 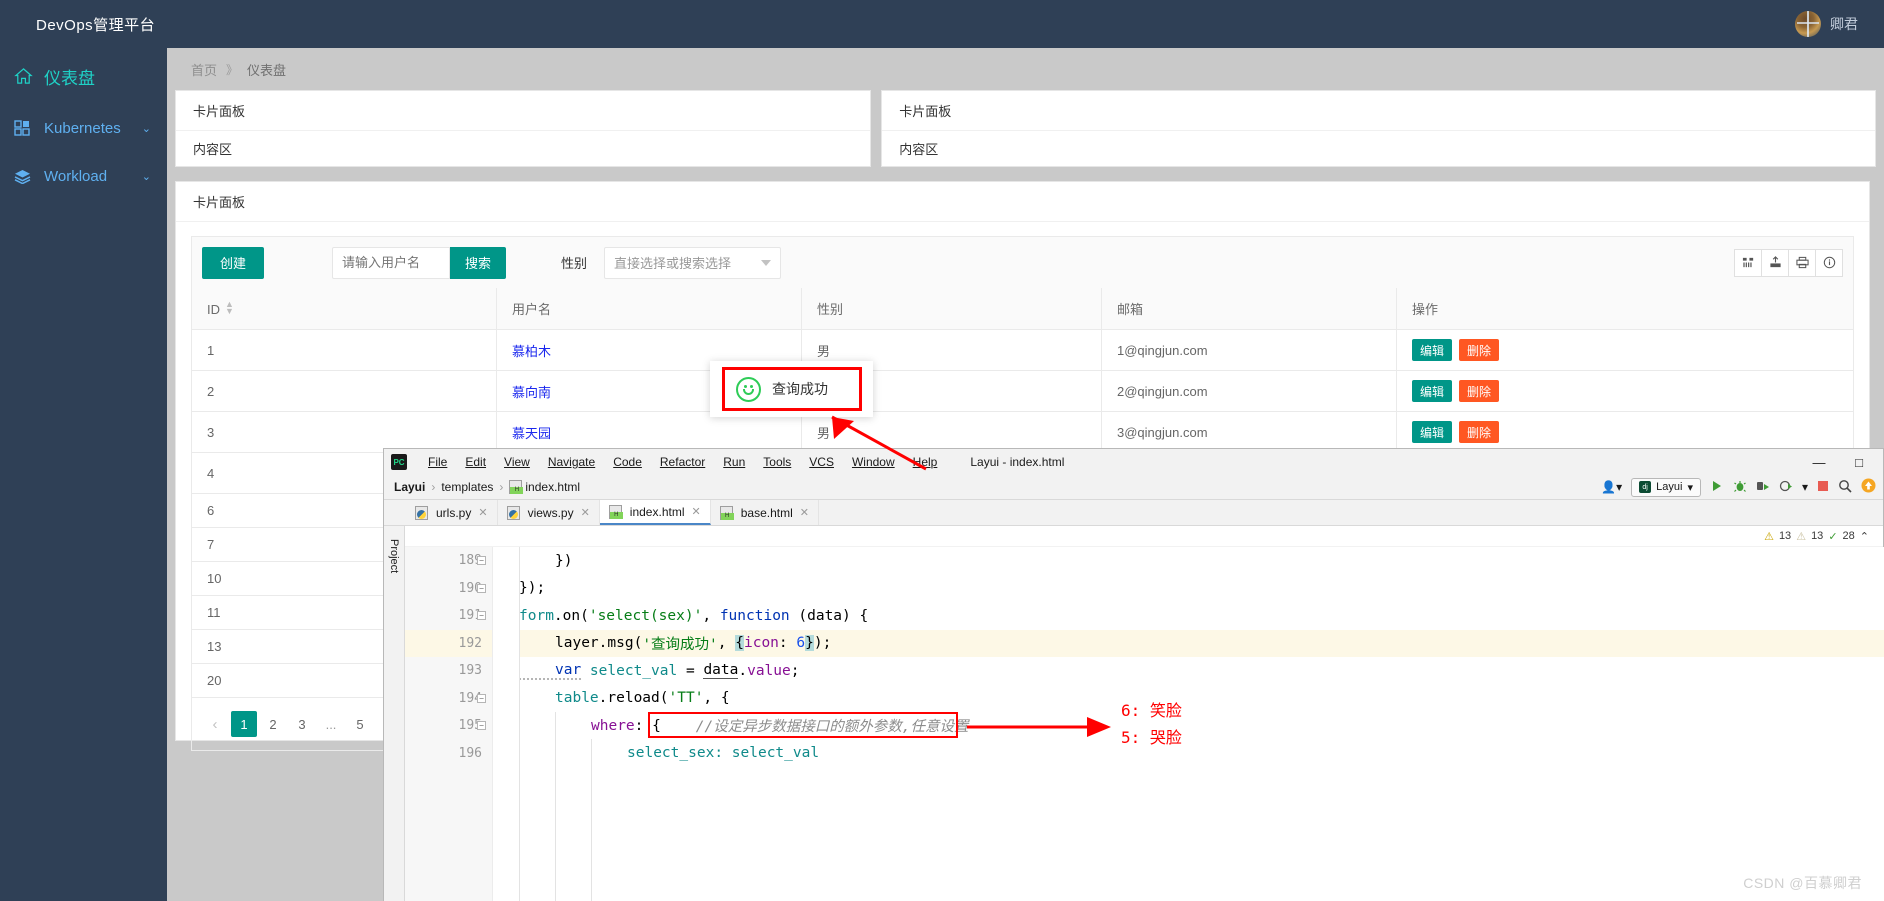 What do you see at coordinates (1817, 536) in the screenshot?
I see `weak-warning-count: 13` at bounding box center [1817, 536].